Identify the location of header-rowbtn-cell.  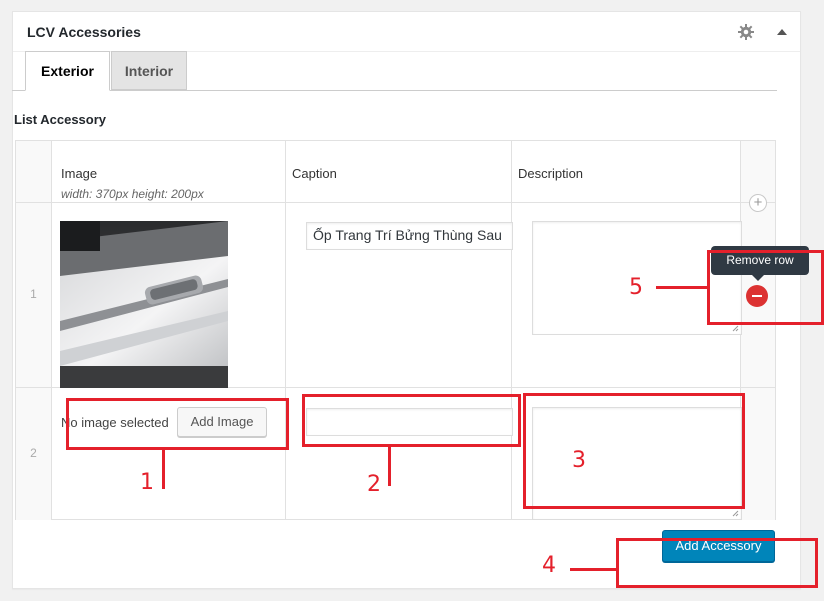
(757, 171).